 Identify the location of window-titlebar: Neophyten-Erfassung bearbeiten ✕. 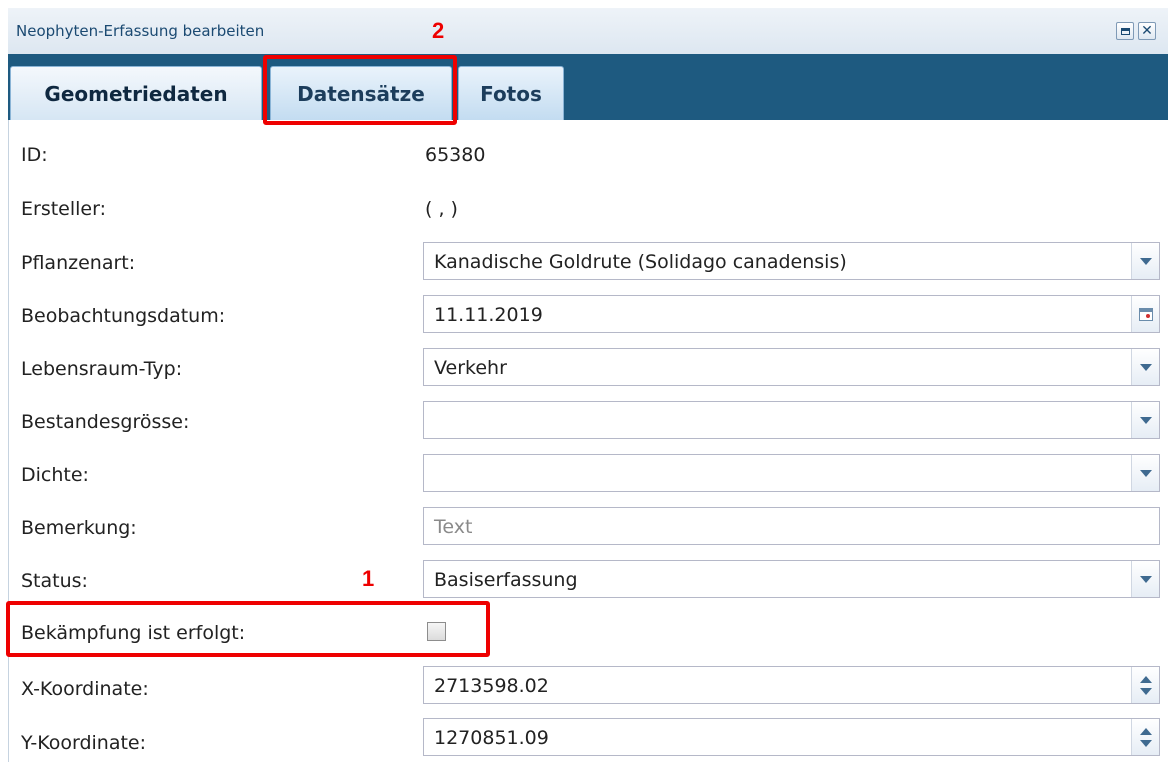
(588, 31).